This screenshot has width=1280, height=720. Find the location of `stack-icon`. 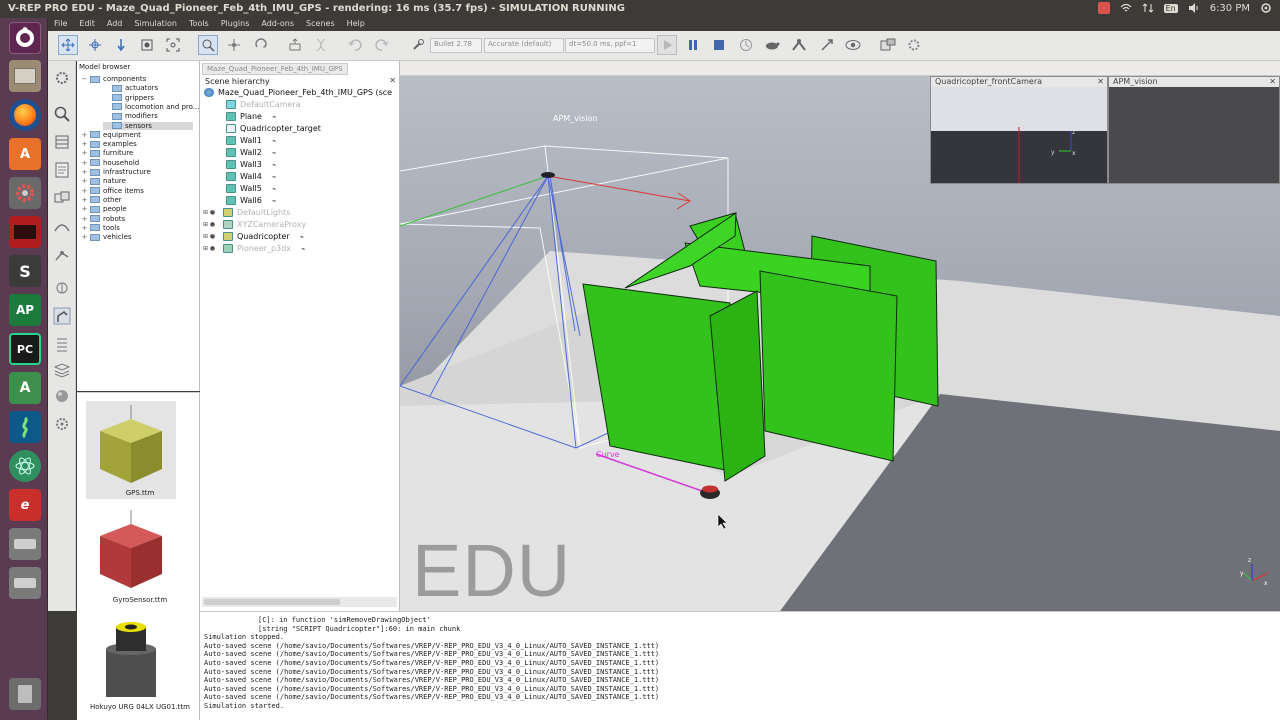

stack-icon is located at coordinates (62, 370).